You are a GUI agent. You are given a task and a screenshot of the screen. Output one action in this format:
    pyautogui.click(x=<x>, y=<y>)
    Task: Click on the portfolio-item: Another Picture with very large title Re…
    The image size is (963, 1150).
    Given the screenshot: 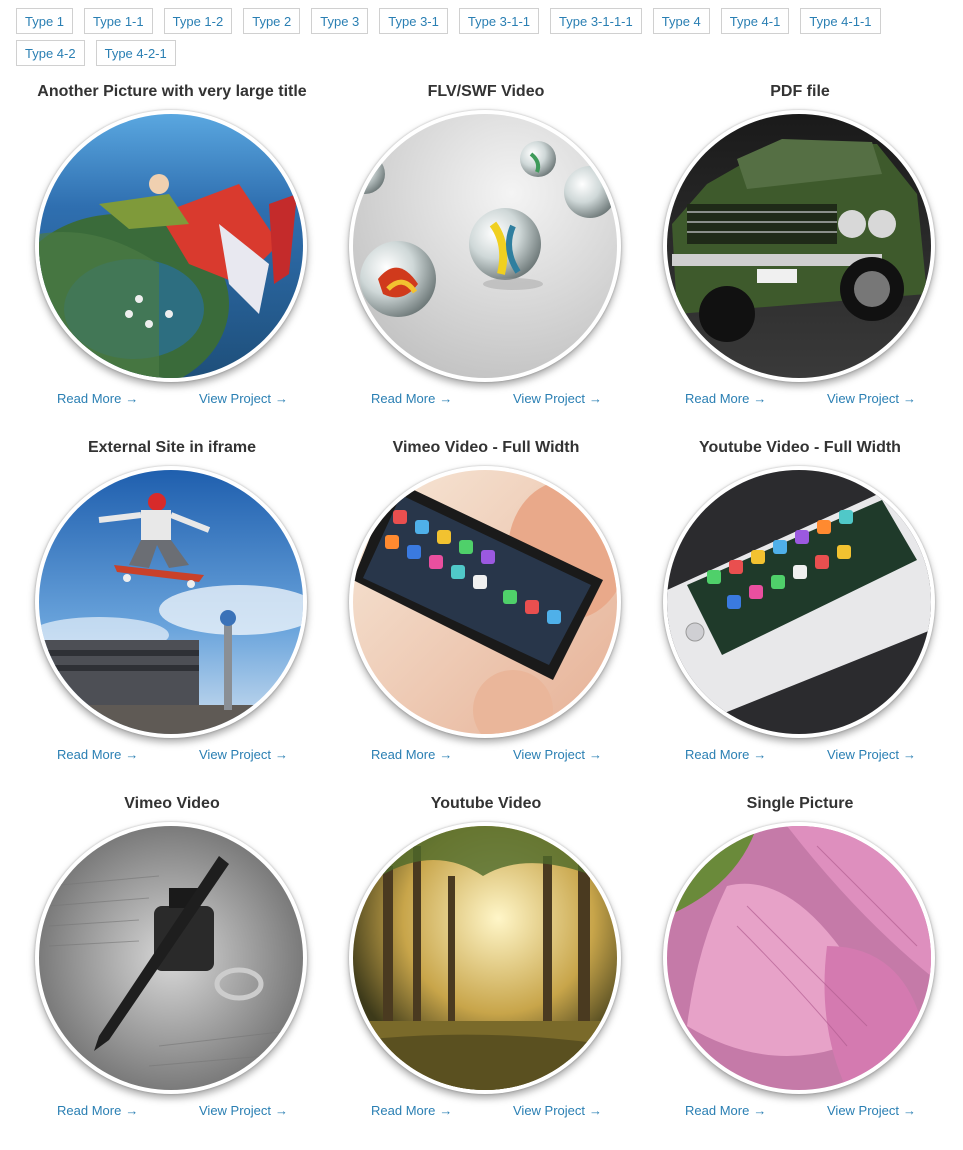 What is the action you would take?
    pyautogui.click(x=172, y=260)
    